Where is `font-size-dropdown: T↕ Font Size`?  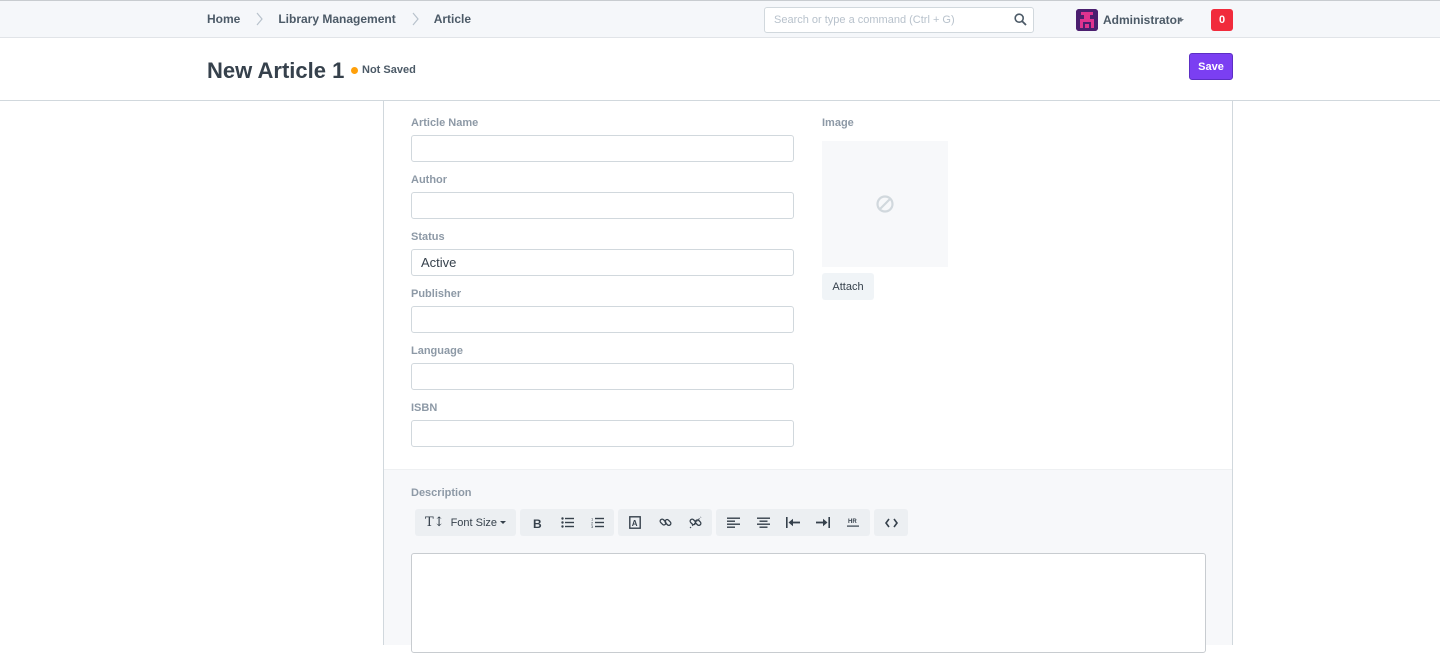 font-size-dropdown: T↕ Font Size is located at coordinates (465, 522).